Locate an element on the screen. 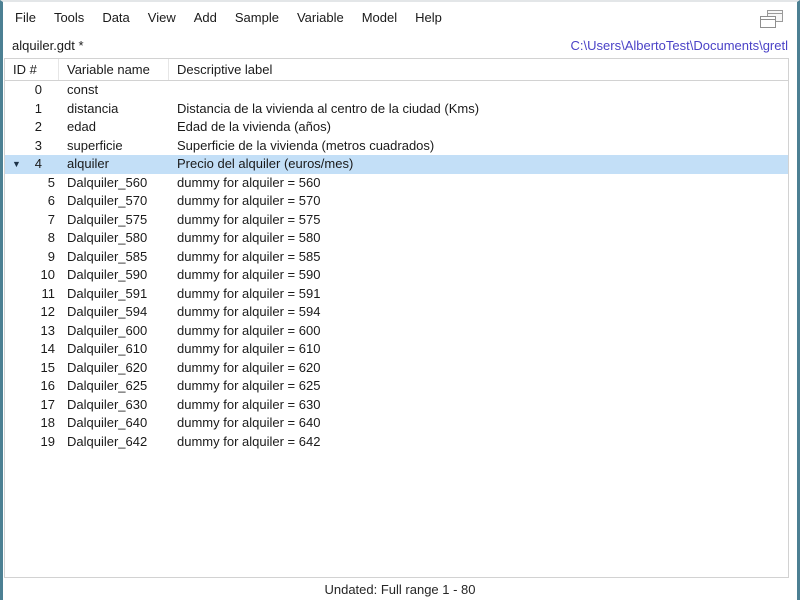 The height and width of the screenshot is (600, 800). row-variable-name: Dalquiler_570 is located at coordinates (107, 200).